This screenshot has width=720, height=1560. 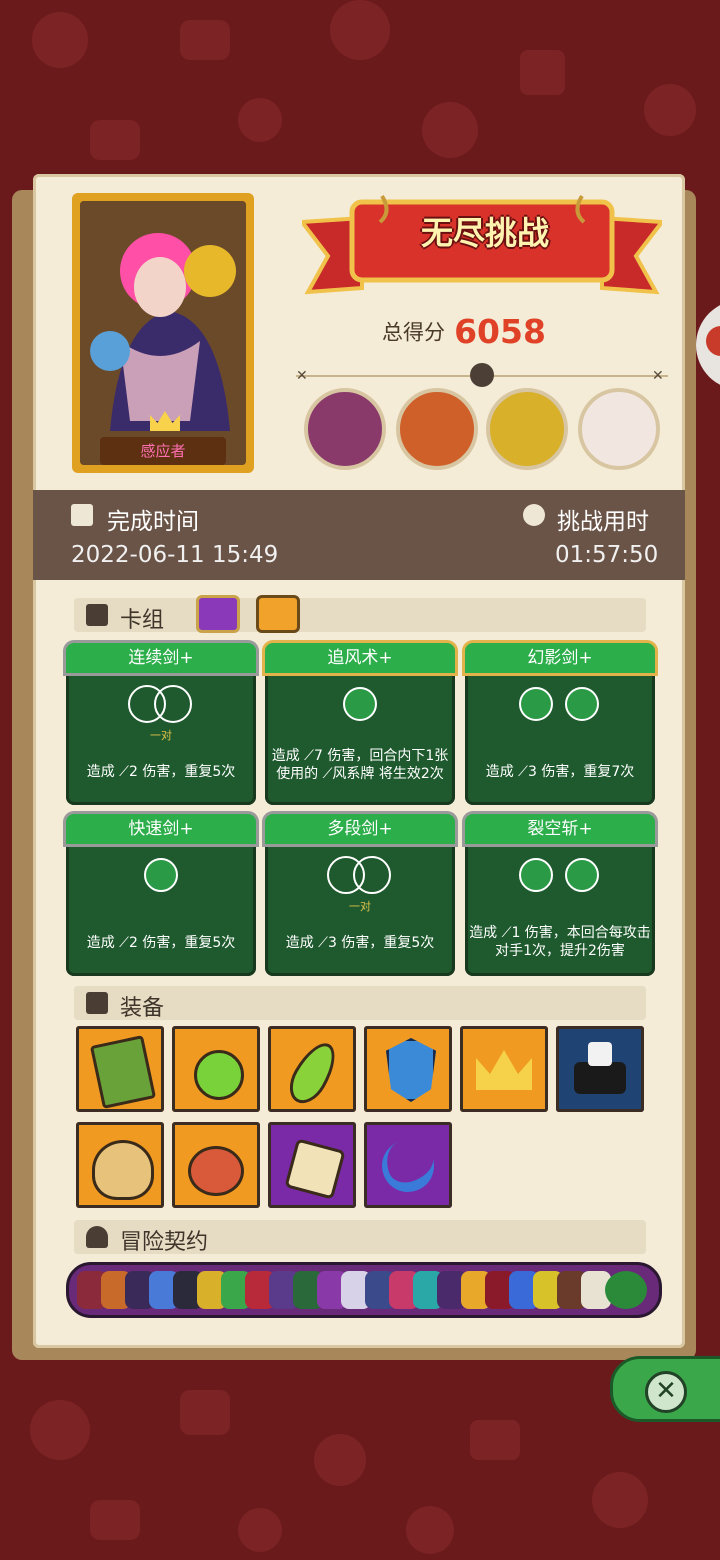 I want to click on finish-time-value: 2022-06-11 15:49, so click(x=175, y=555).